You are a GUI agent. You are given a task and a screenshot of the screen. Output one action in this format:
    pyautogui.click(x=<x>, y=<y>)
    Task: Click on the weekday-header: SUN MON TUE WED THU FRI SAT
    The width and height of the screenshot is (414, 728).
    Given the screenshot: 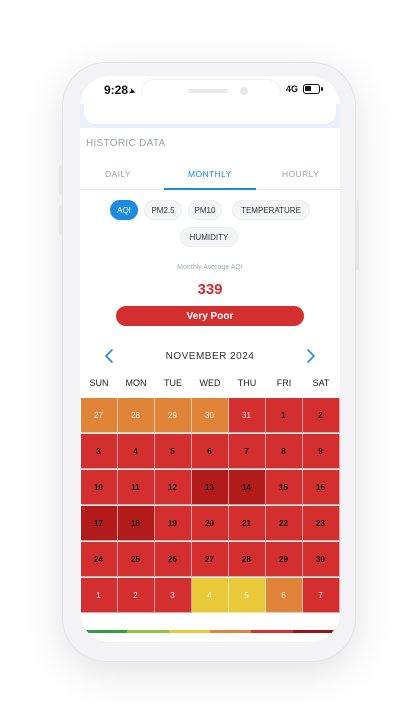 What is the action you would take?
    pyautogui.click(x=210, y=385)
    